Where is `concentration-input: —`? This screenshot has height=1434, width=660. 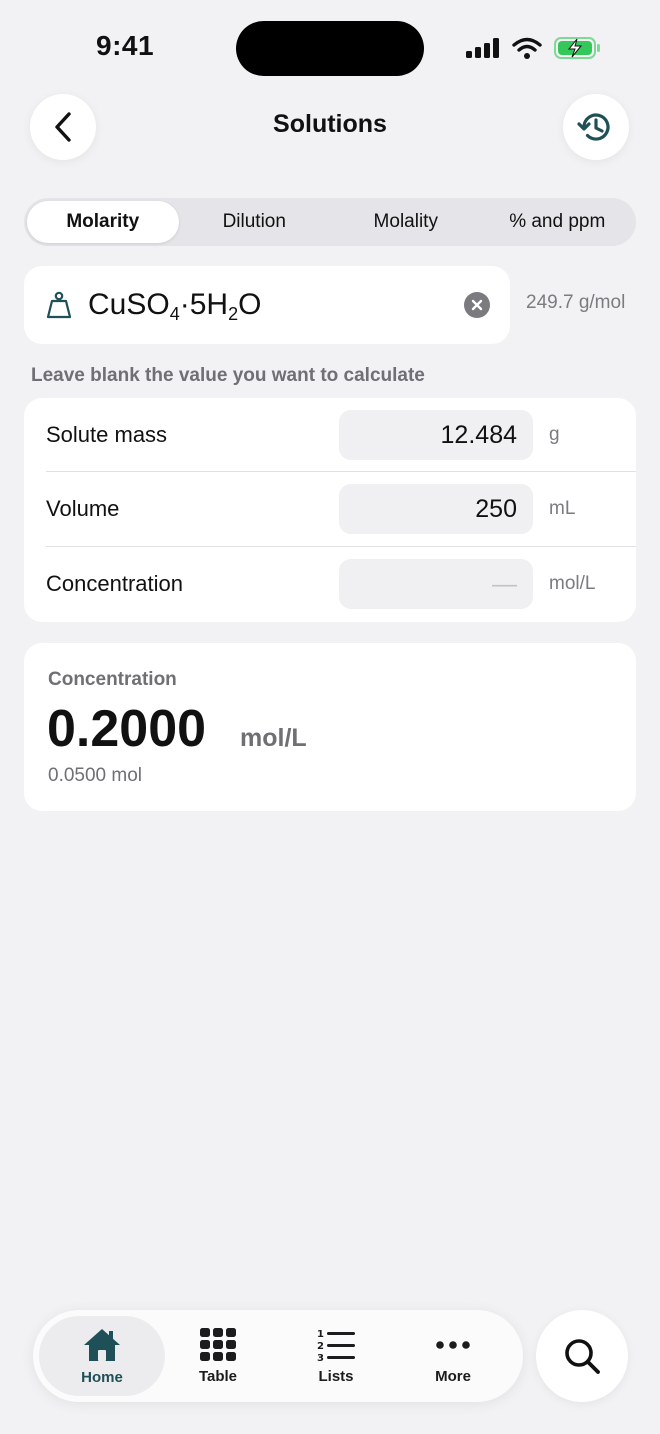 concentration-input: — is located at coordinates (436, 584).